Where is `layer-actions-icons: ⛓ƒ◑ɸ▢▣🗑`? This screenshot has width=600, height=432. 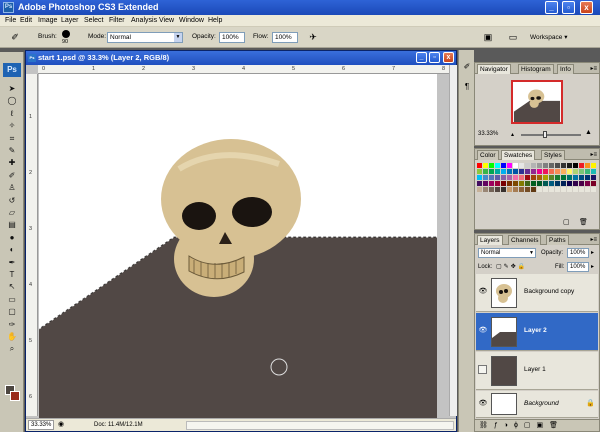 layer-actions-icons: ⛓ƒ◑ɸ▢▣🗑 is located at coordinates (521, 425).